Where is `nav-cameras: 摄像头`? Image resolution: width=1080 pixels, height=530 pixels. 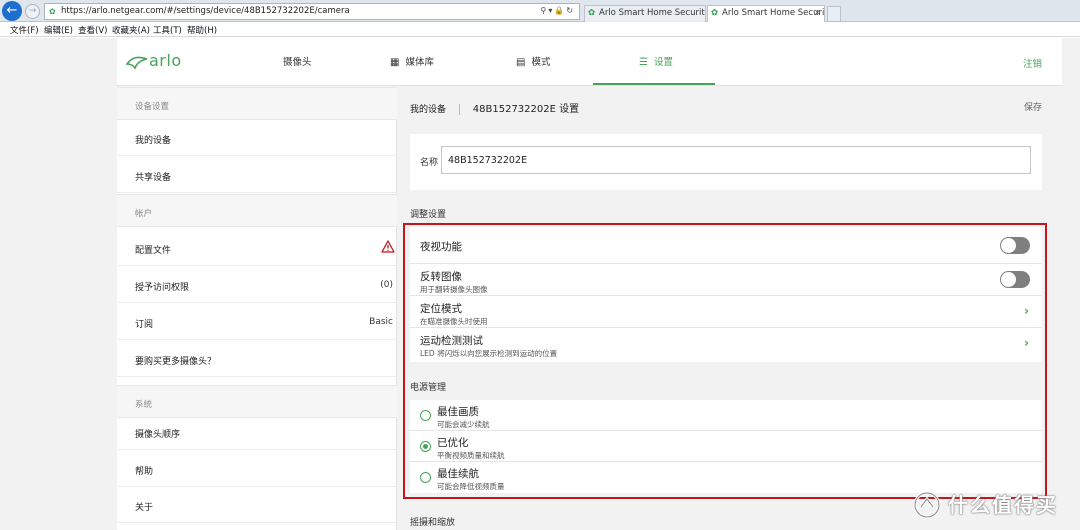 nav-cameras: 摄像头 is located at coordinates (297, 62).